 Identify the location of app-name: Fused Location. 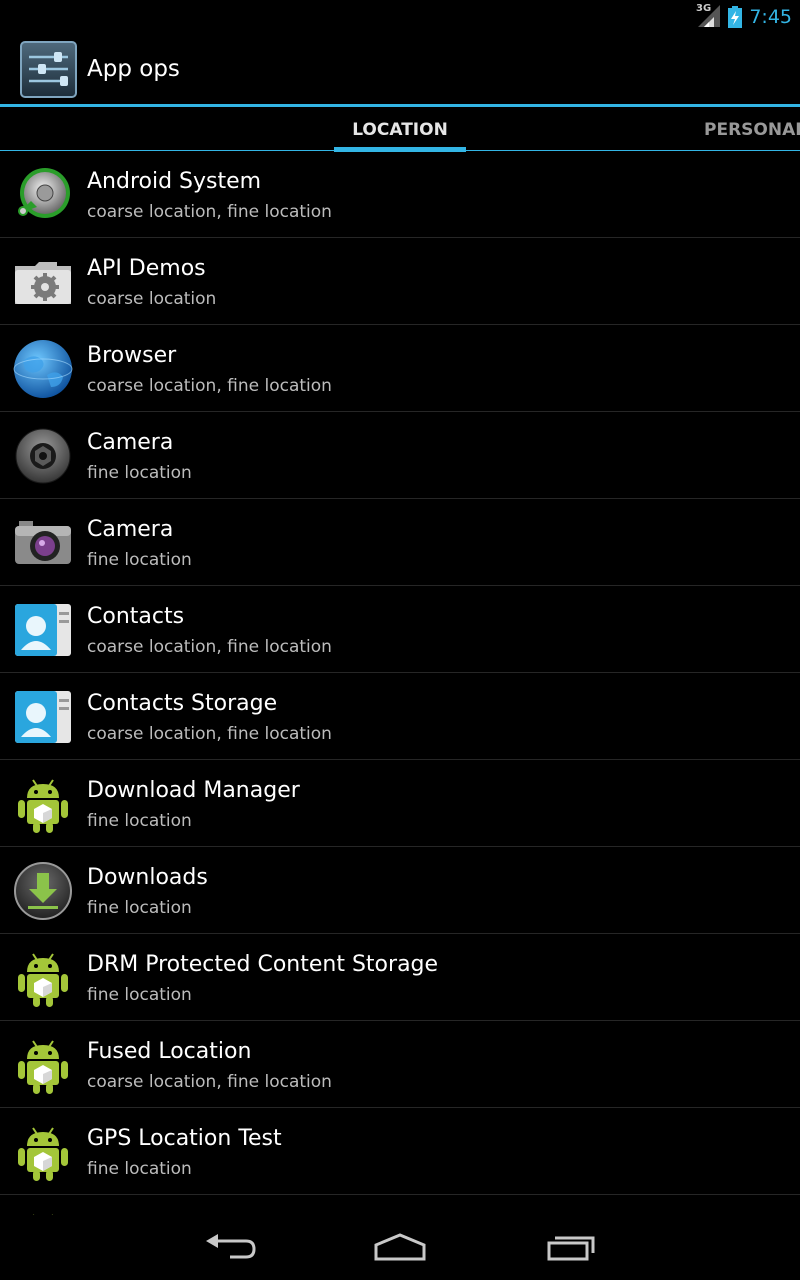
(169, 1051).